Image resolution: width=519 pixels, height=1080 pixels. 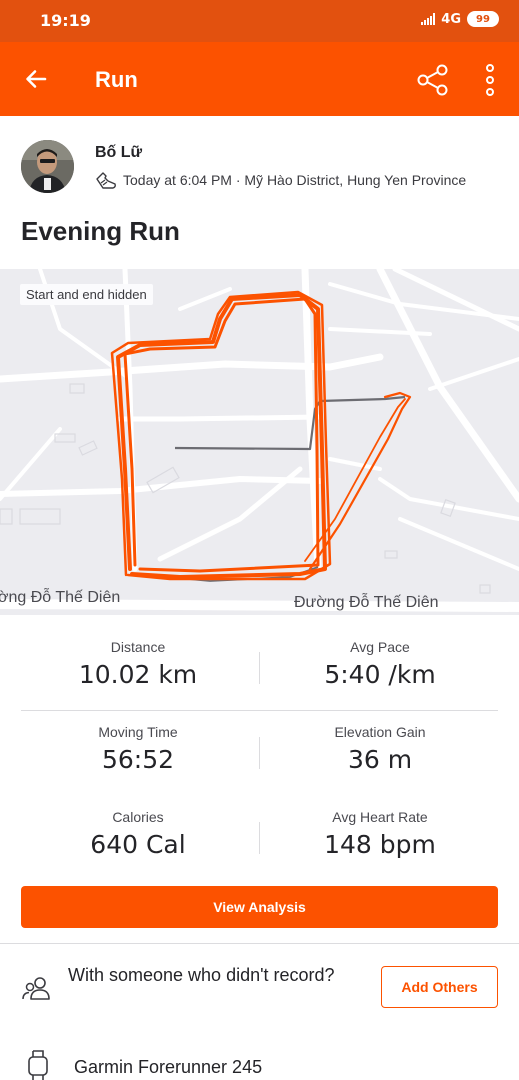 What do you see at coordinates (428, 19) in the screenshot?
I see `signal-icon` at bounding box center [428, 19].